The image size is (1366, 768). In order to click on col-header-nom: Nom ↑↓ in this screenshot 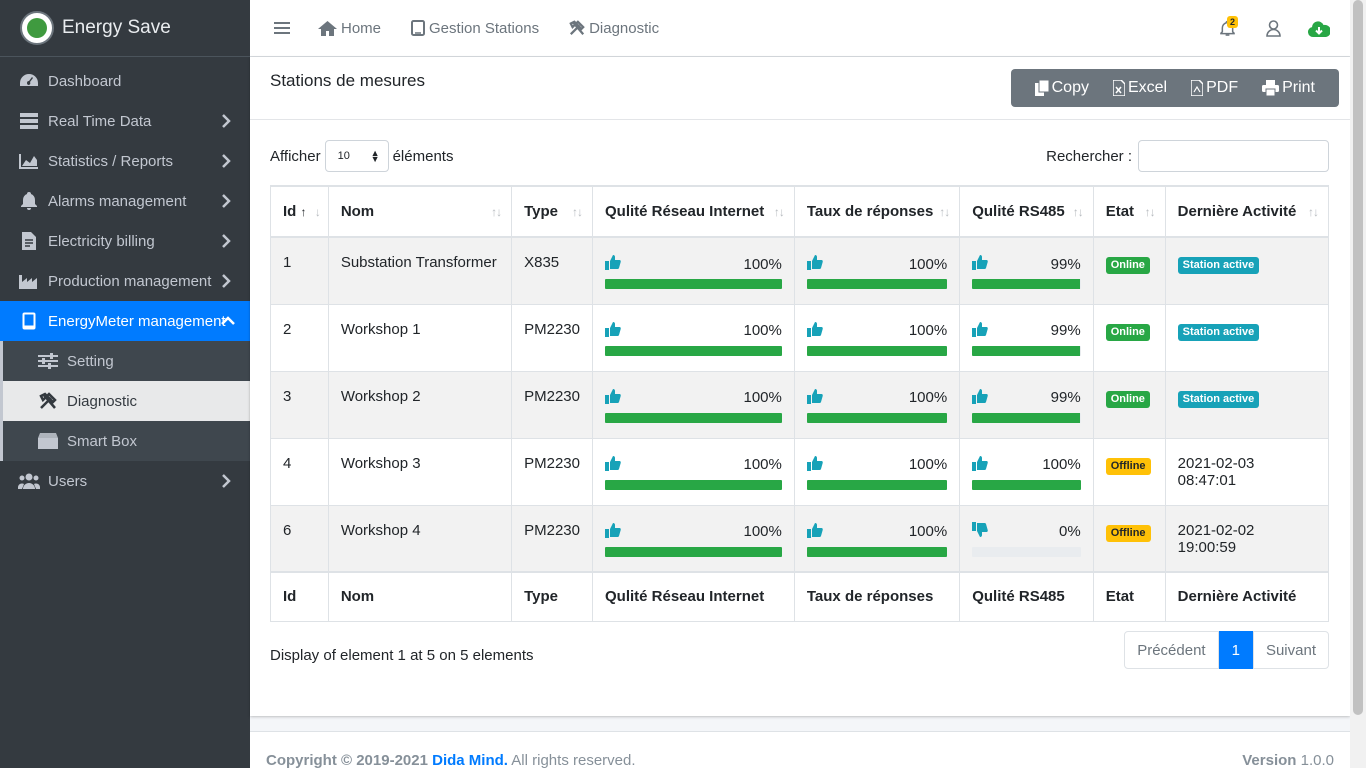, I will do `click(420, 211)`.